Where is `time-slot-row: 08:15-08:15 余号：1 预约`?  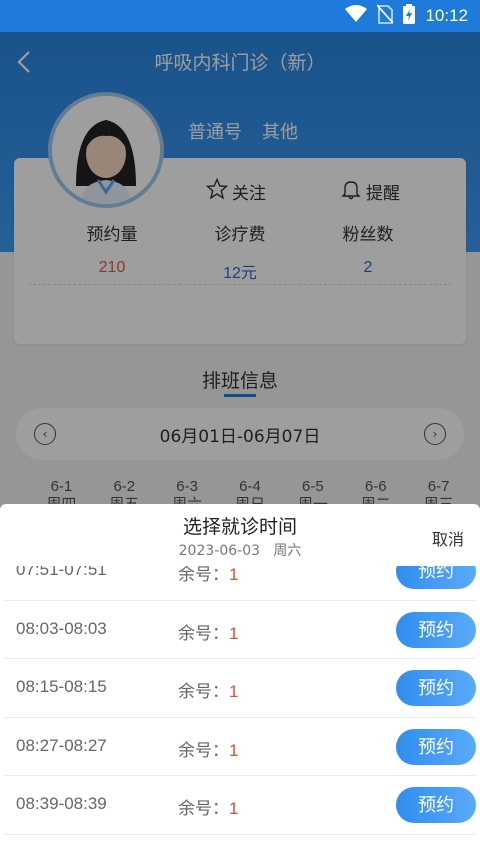
time-slot-row: 08:15-08:15 余号：1 预约 is located at coordinates (240, 688).